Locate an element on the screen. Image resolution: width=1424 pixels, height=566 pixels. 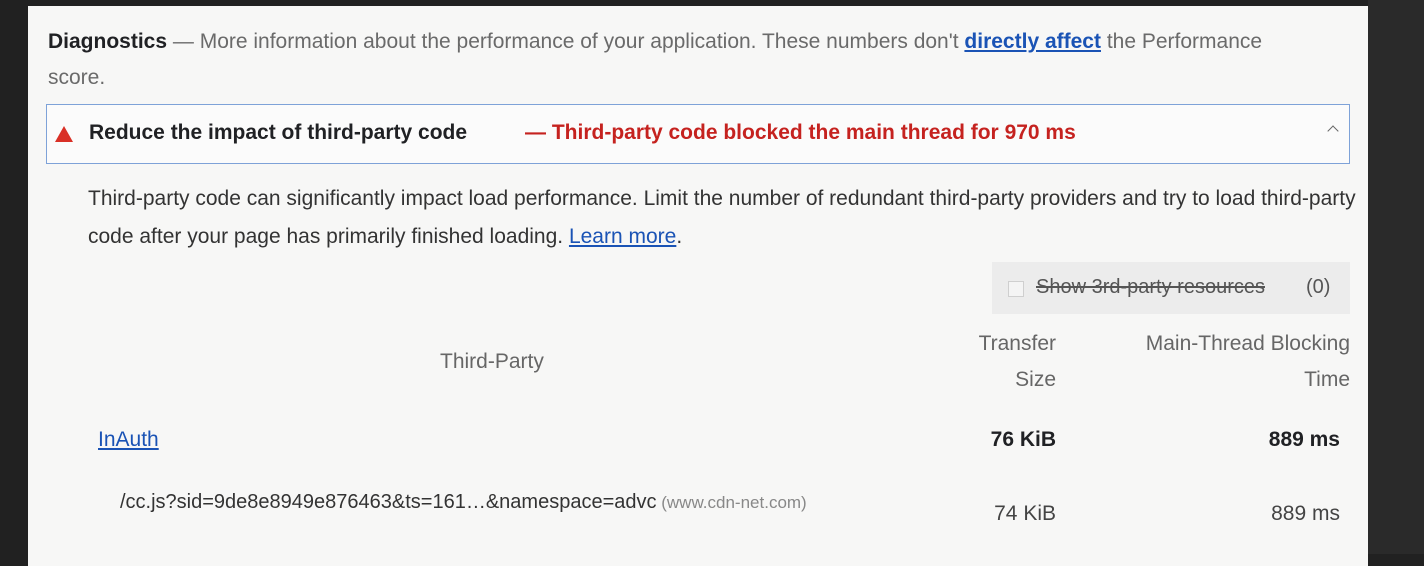
column-header-third-party: Third-Party is located at coordinates (492, 361).